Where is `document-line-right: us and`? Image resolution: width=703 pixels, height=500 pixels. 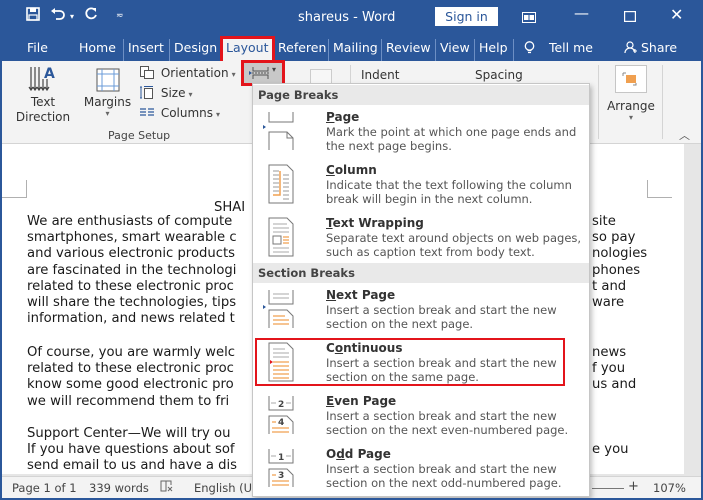 document-line-right: us and is located at coordinates (614, 385).